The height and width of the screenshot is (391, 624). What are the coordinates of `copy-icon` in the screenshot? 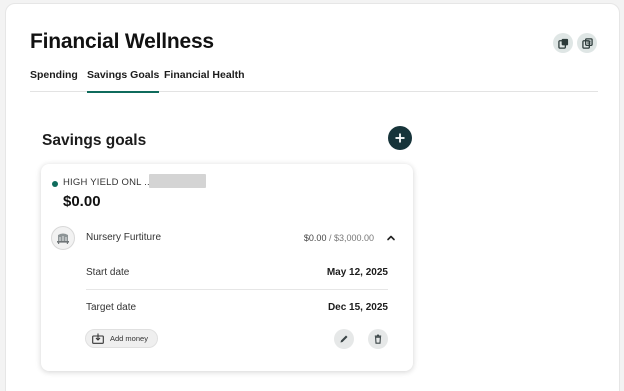 It's located at (562, 43).